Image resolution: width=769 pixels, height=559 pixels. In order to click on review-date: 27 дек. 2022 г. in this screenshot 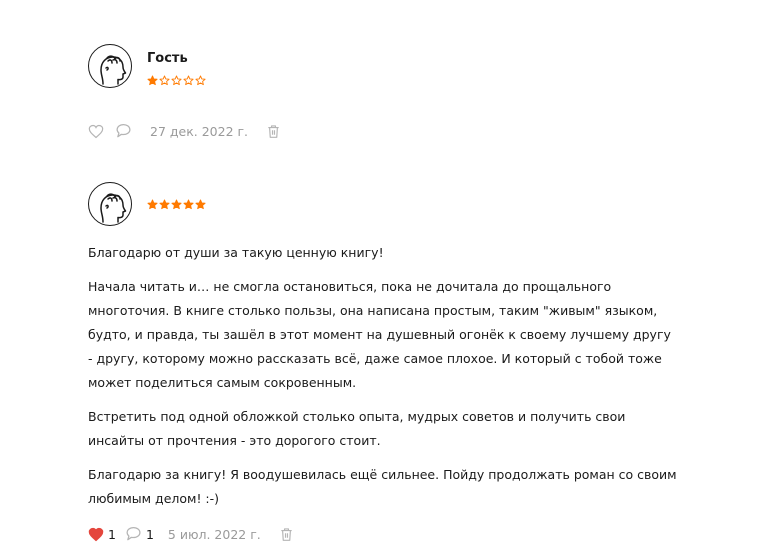, I will do `click(199, 131)`.